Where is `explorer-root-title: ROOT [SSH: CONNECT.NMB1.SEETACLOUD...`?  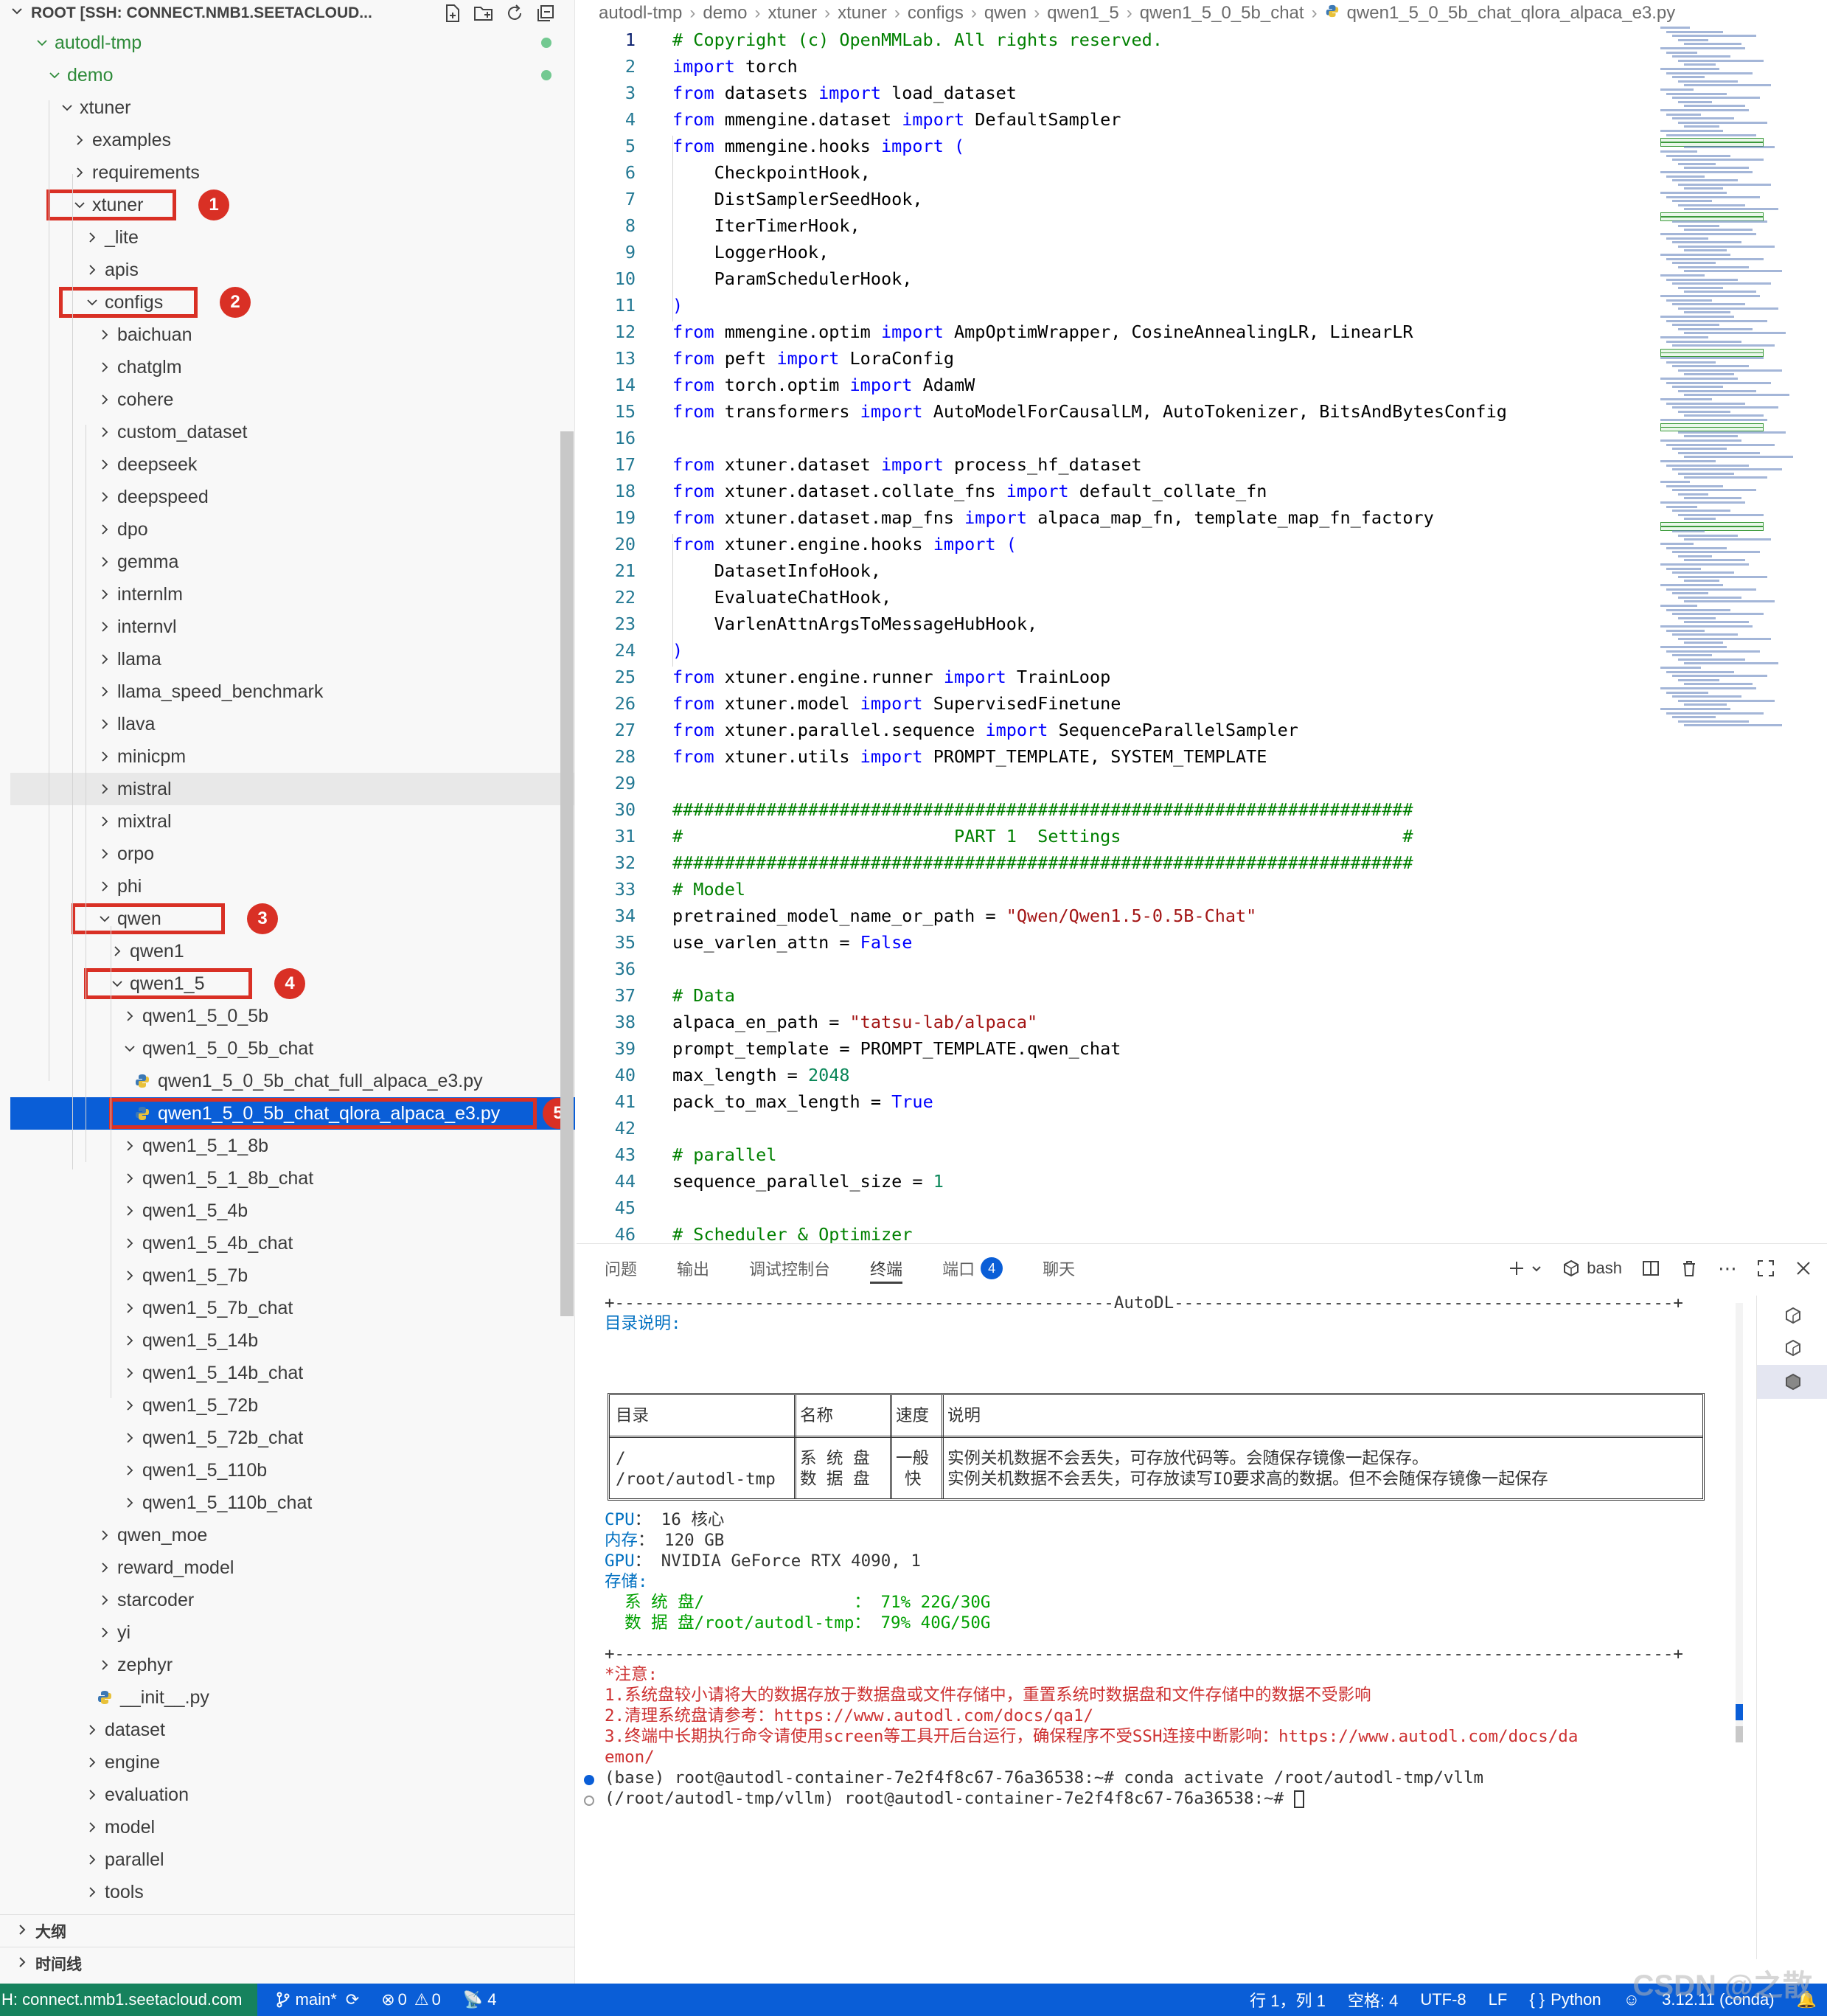 explorer-root-title: ROOT [SSH: CONNECT.NMB1.SEETACLOUD... is located at coordinates (233, 13).